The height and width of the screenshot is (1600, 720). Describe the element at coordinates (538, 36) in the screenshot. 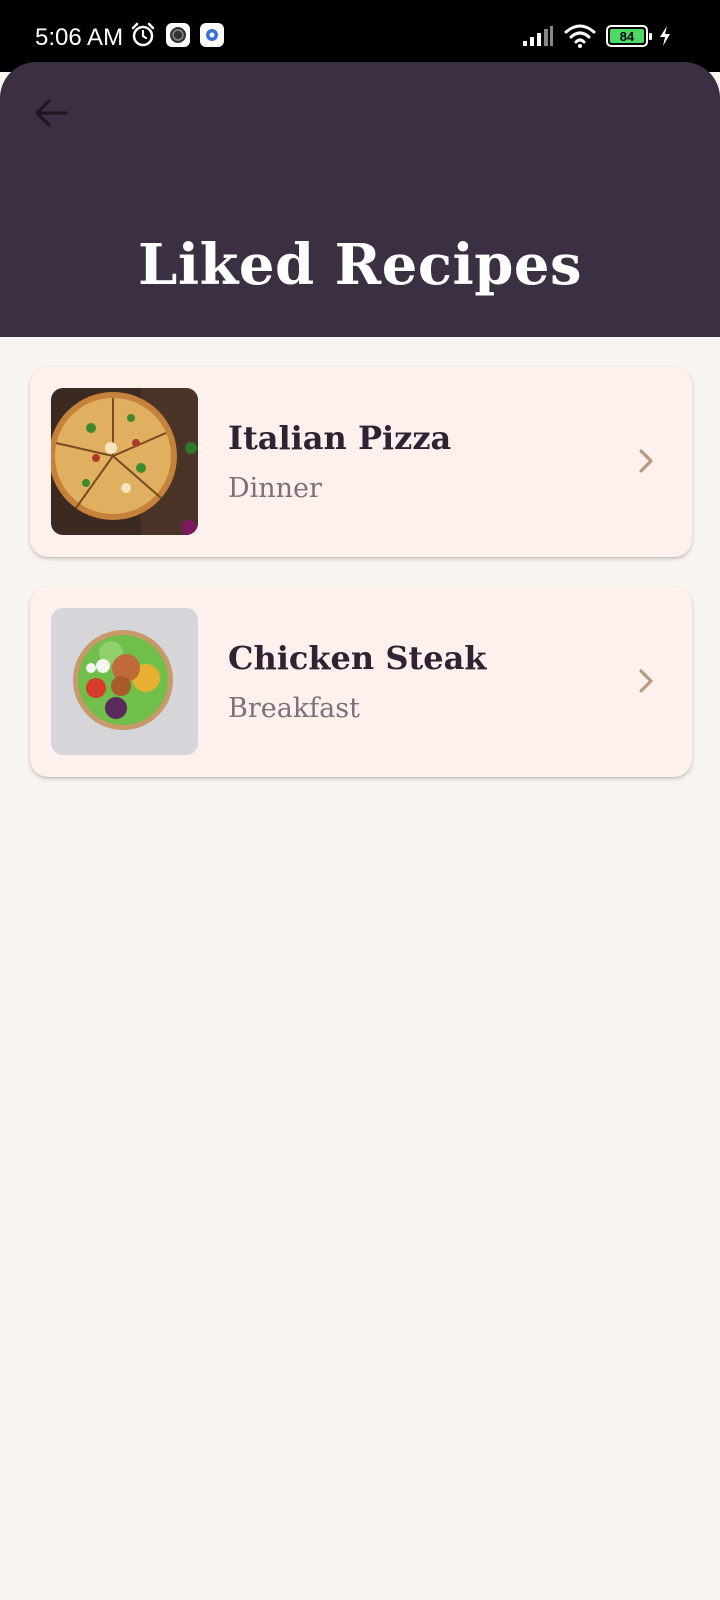

I see `signal-icon` at that location.